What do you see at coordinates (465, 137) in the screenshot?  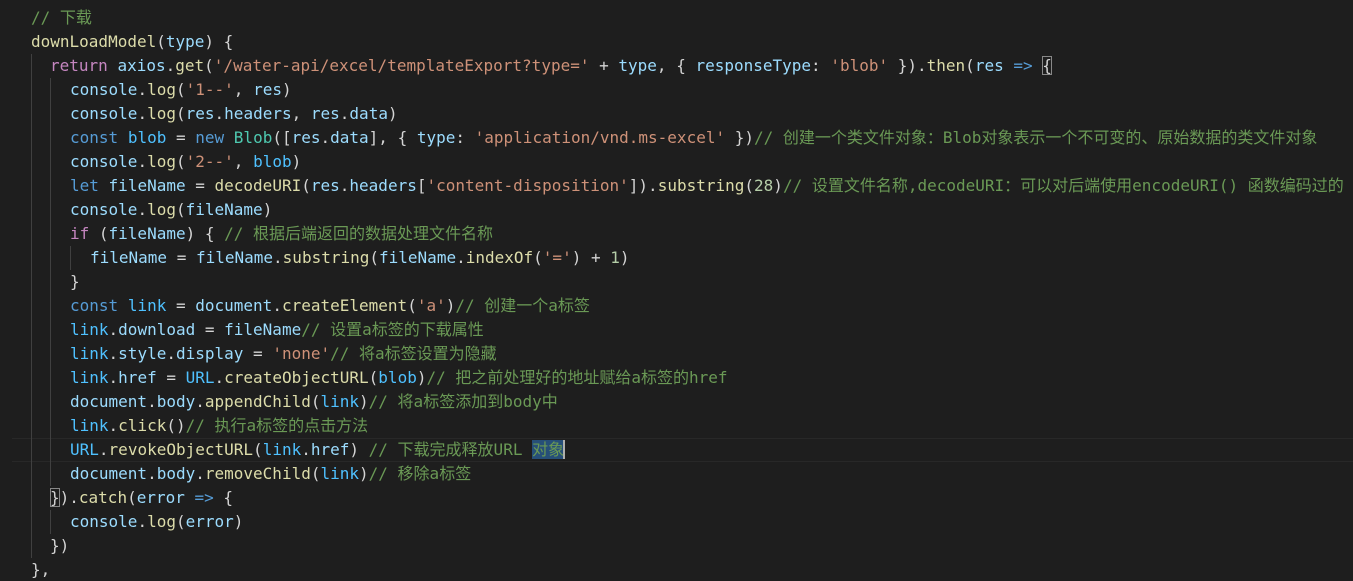 I see `code-token: :` at bounding box center [465, 137].